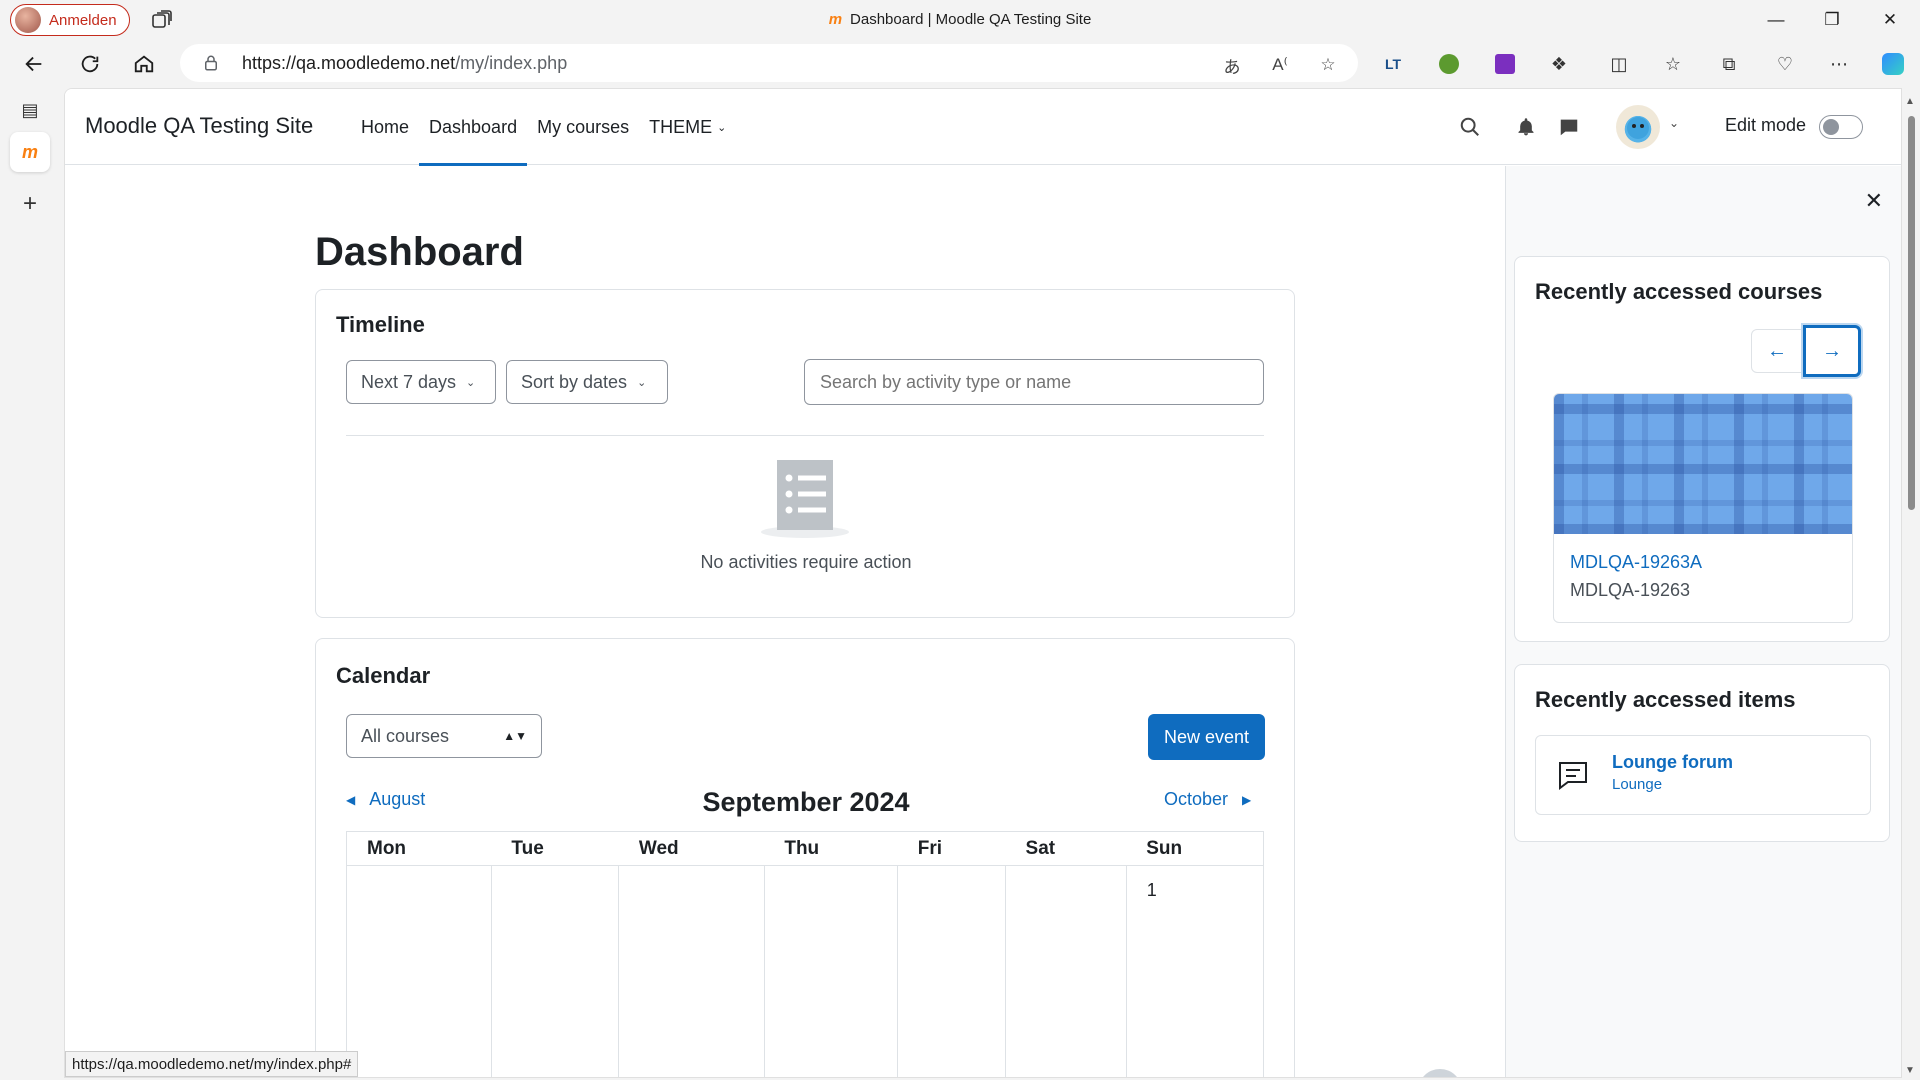 Image resolution: width=1920 pixels, height=1080 pixels. What do you see at coordinates (583, 127) in the screenshot?
I see `nav-my-courses: My courses` at bounding box center [583, 127].